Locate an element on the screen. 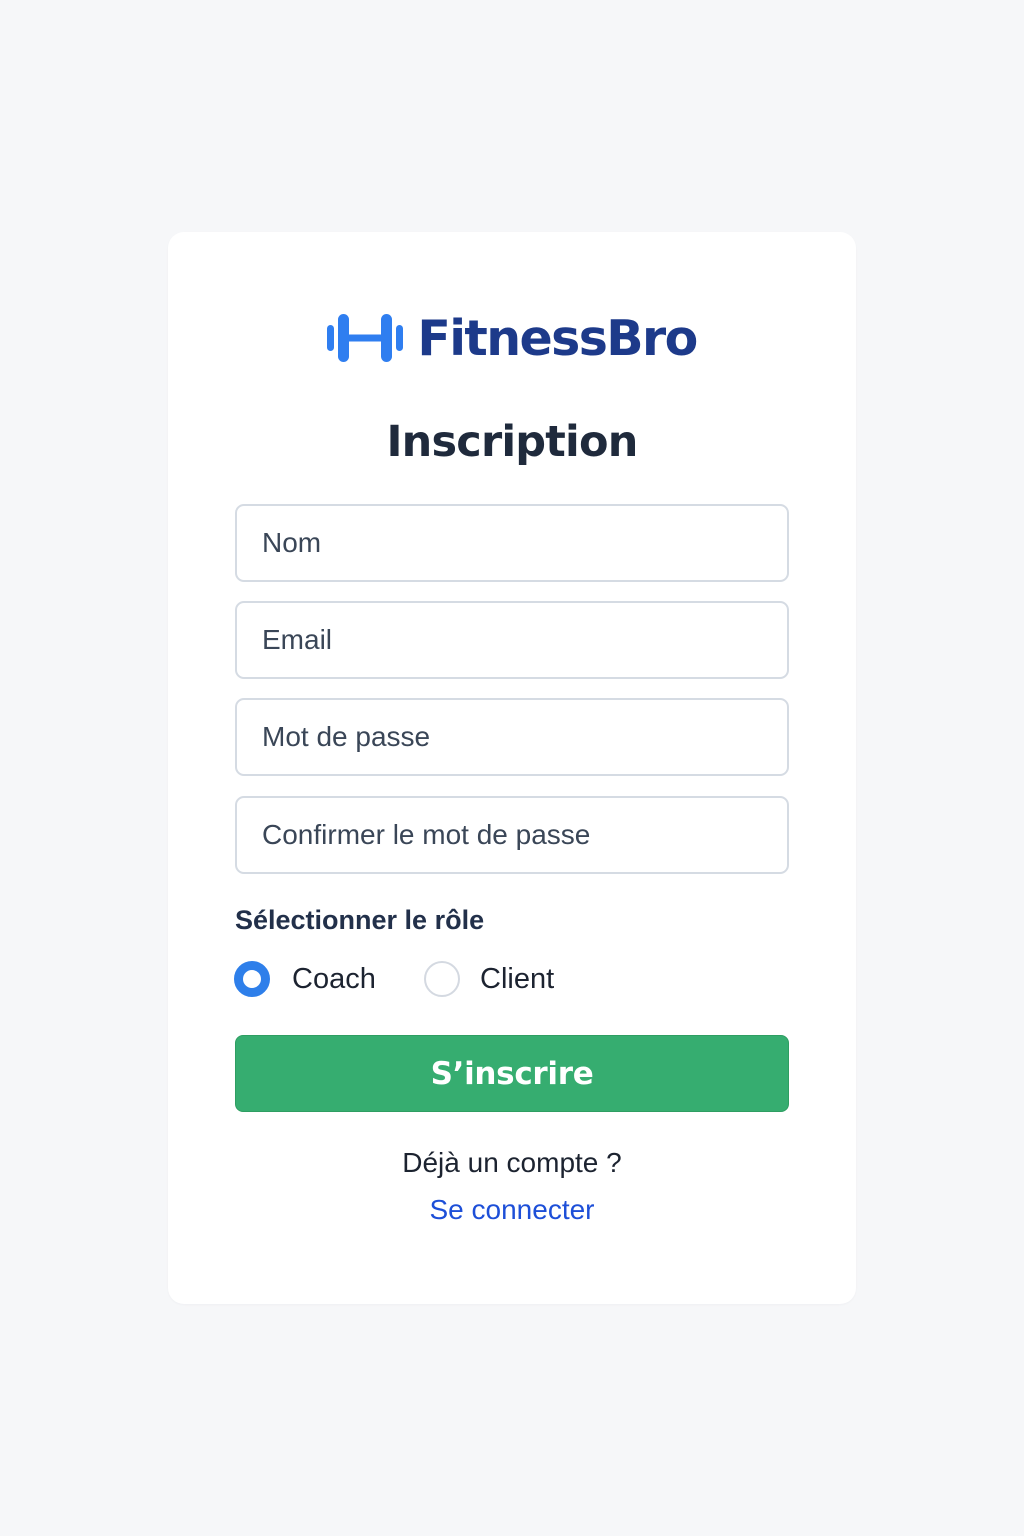 Image resolution: width=1024 pixels, height=1536 pixels. role-label: Sélectionner le rôle is located at coordinates (360, 920).